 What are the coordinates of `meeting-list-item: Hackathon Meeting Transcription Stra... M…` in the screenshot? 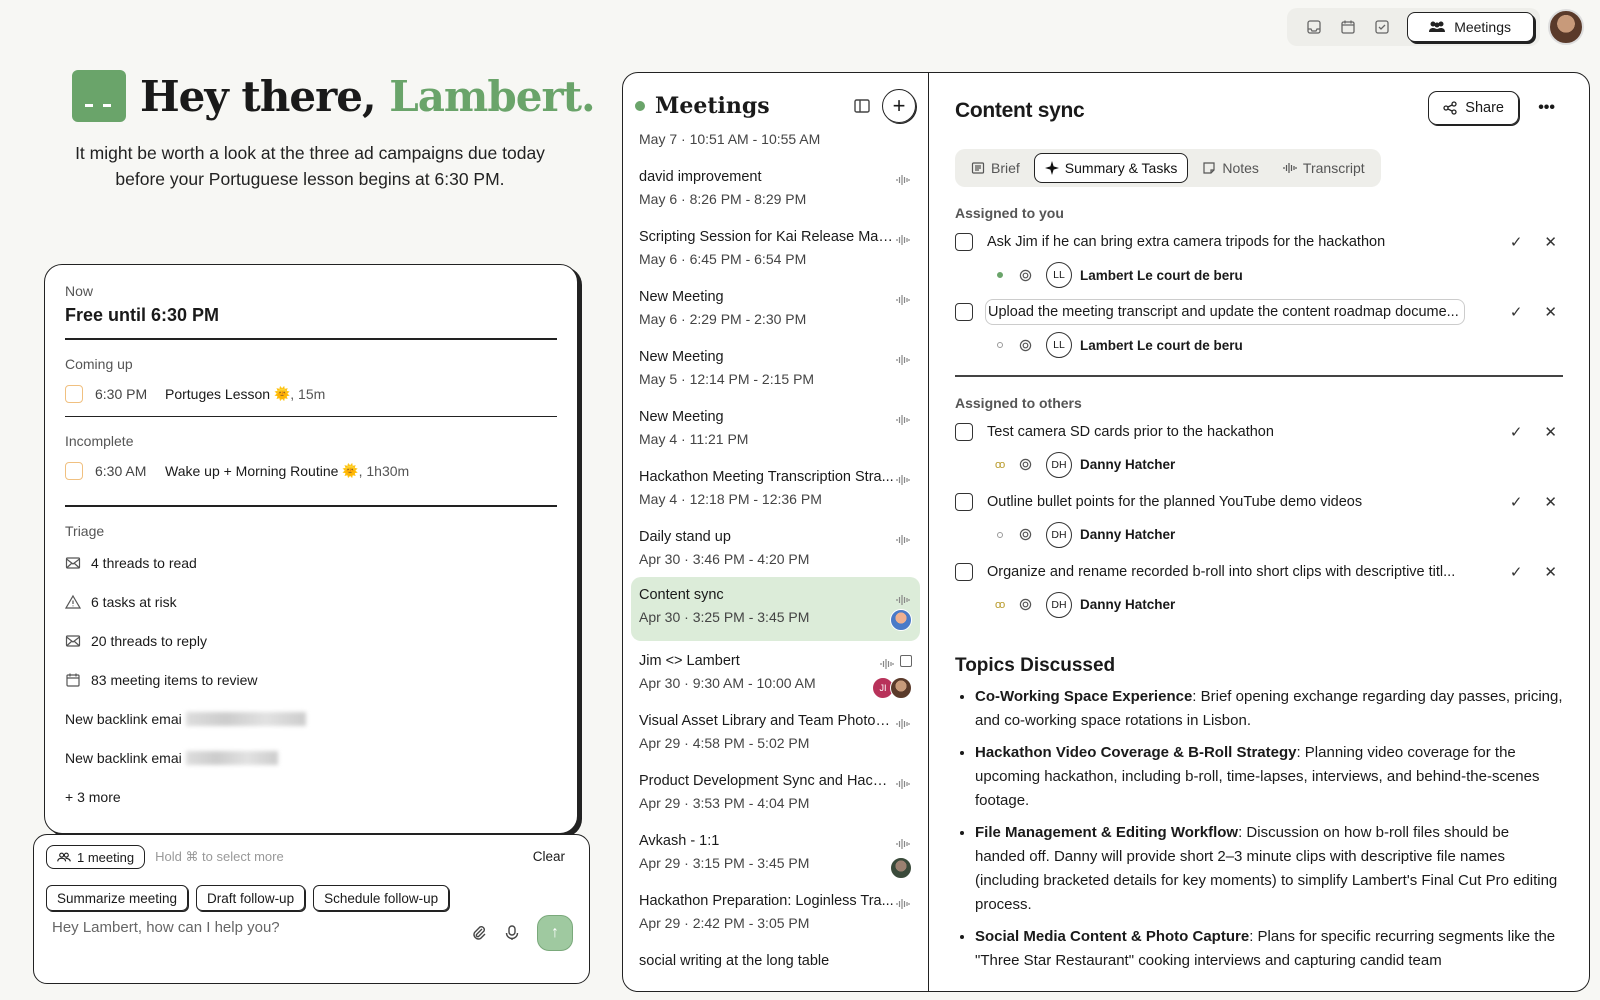 It's located at (775, 487).